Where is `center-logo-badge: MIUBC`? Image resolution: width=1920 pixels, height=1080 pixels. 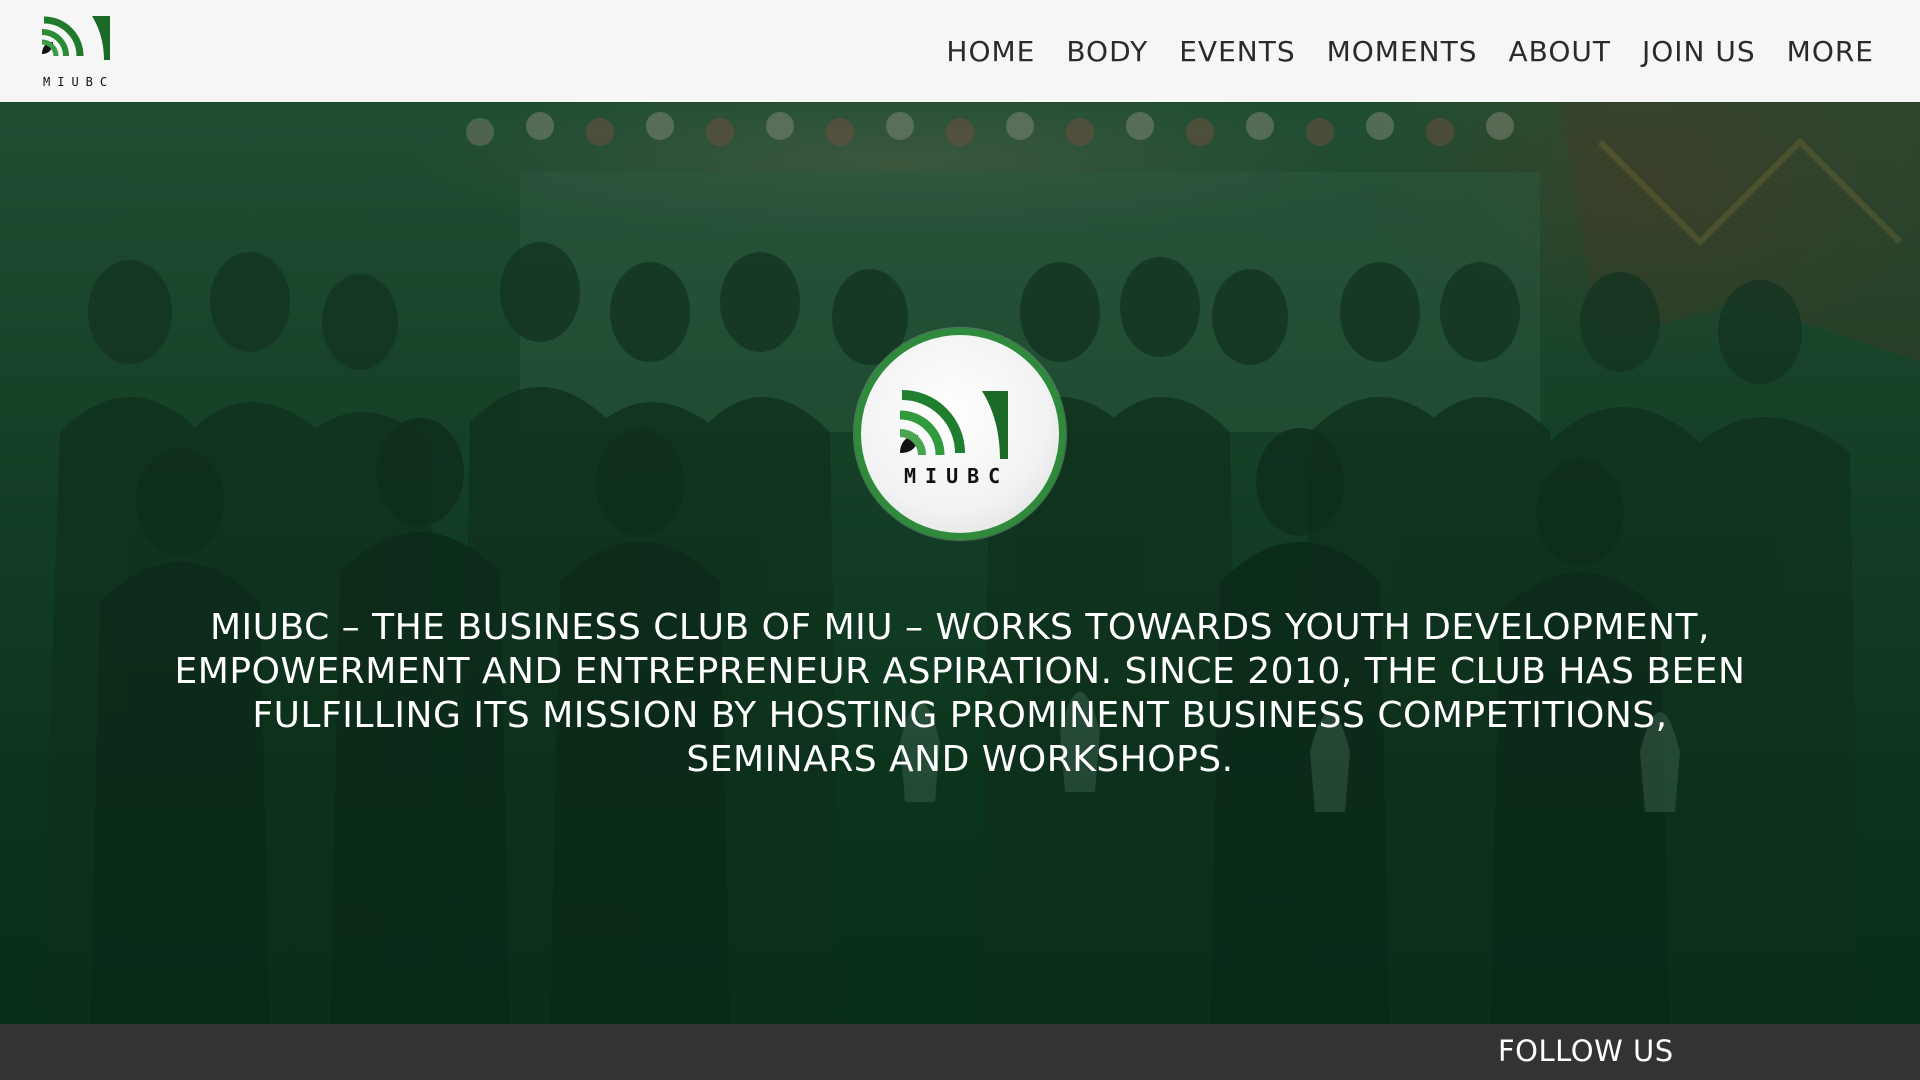 center-logo-badge: MIUBC is located at coordinates (960, 434).